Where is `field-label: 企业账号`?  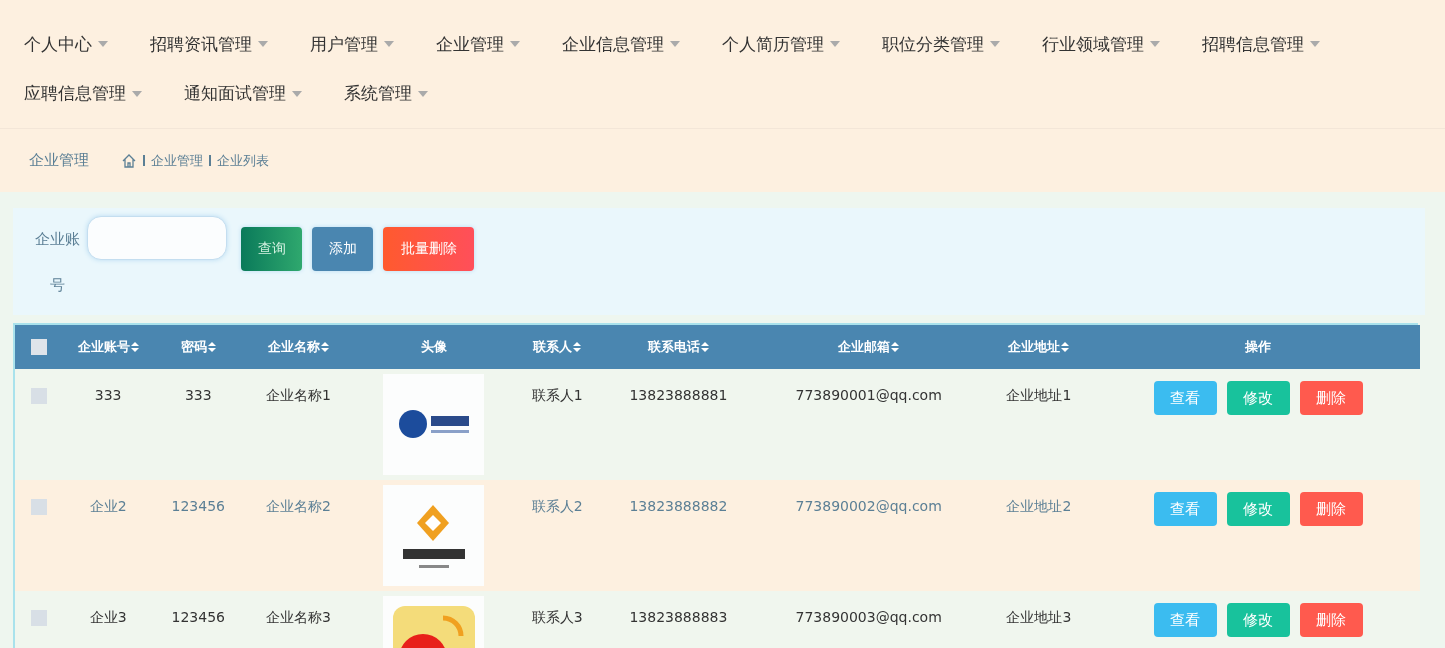
field-label: 企业账号 is located at coordinates (57, 262).